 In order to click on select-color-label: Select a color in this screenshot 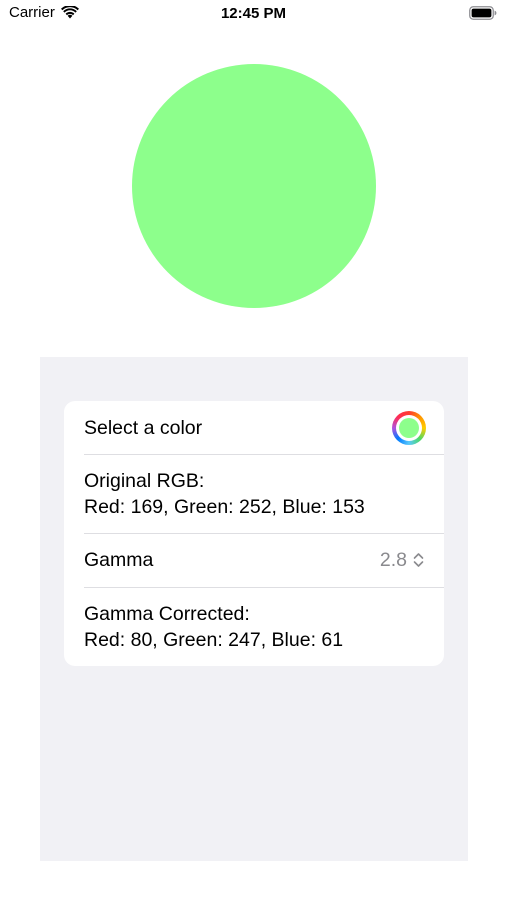, I will do `click(143, 427)`.